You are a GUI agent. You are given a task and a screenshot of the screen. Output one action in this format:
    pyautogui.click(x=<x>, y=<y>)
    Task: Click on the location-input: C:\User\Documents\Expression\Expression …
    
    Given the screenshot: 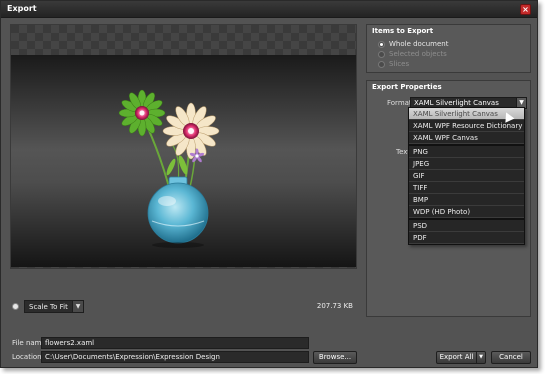 What is the action you would take?
    pyautogui.click(x=175, y=357)
    